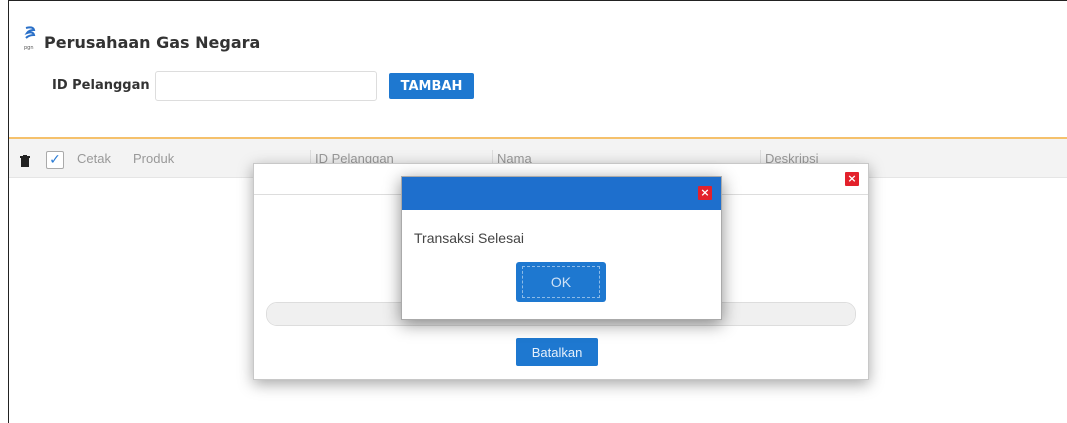 This screenshot has height=423, width=1067. Describe the element at coordinates (152, 42) in the screenshot. I see `company-name: Perusahaan Gas Negara` at that location.